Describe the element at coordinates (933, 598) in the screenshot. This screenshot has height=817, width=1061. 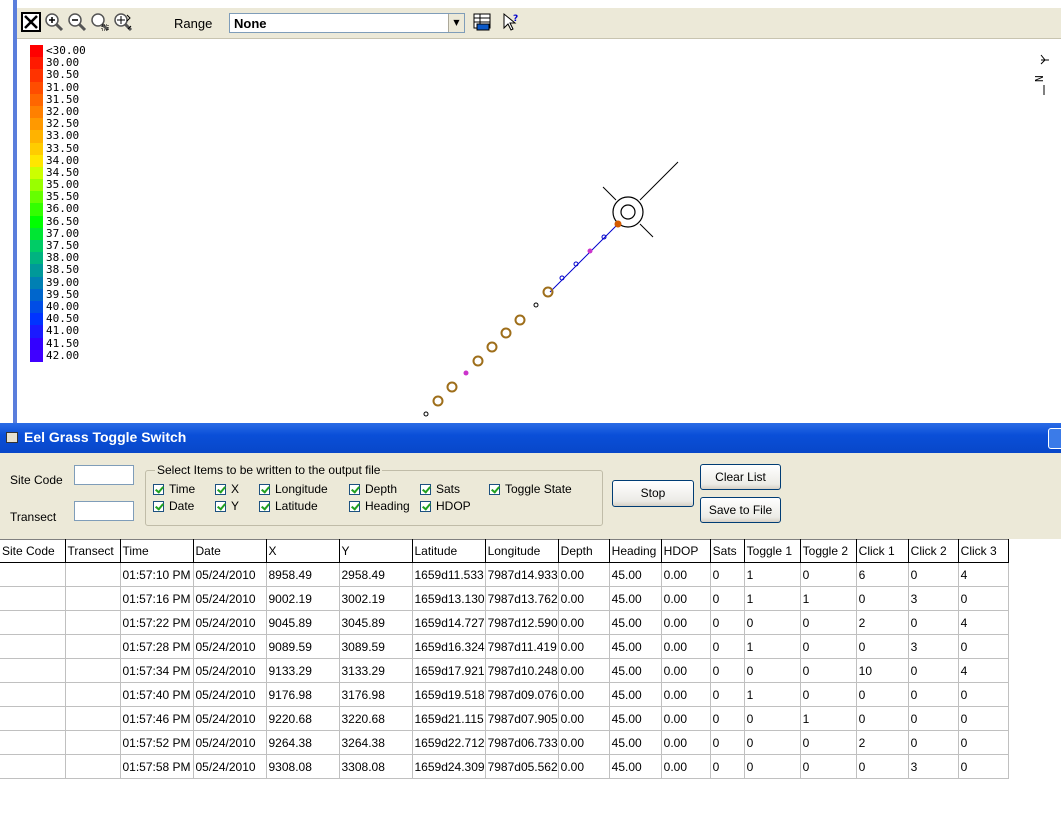
I see `table-cell: 3` at that location.